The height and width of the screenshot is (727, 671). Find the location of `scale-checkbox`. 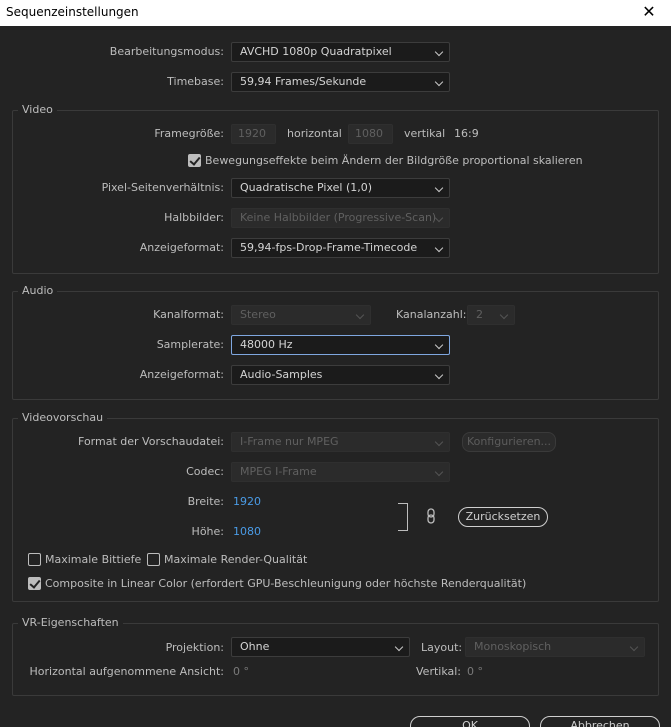

scale-checkbox is located at coordinates (194, 160).